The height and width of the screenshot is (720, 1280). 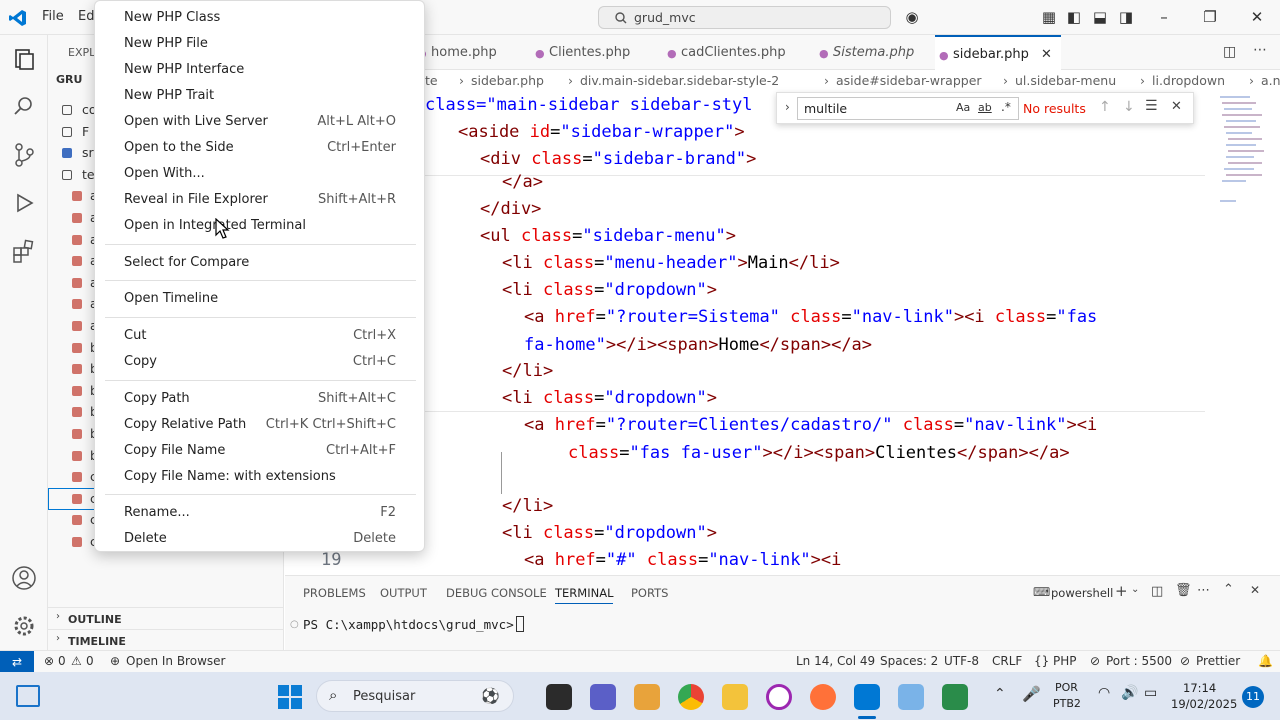 What do you see at coordinates (595, 52) in the screenshot?
I see `tab-clientes: ● Clientes.php` at bounding box center [595, 52].